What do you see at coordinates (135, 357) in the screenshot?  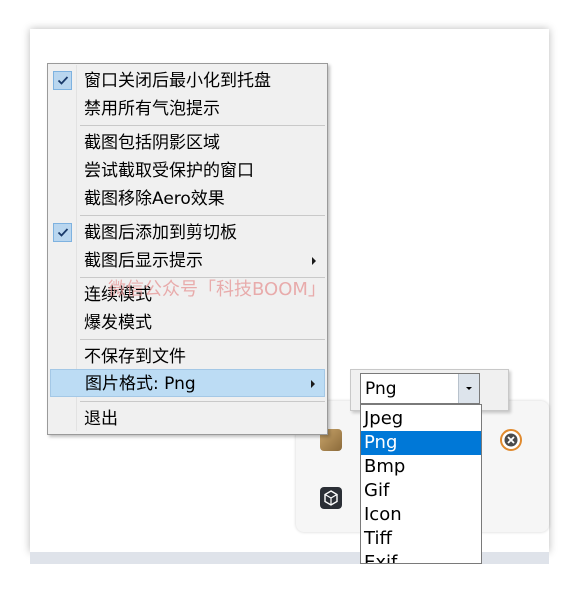 I see `menu-item-label: 不保存到文件` at bounding box center [135, 357].